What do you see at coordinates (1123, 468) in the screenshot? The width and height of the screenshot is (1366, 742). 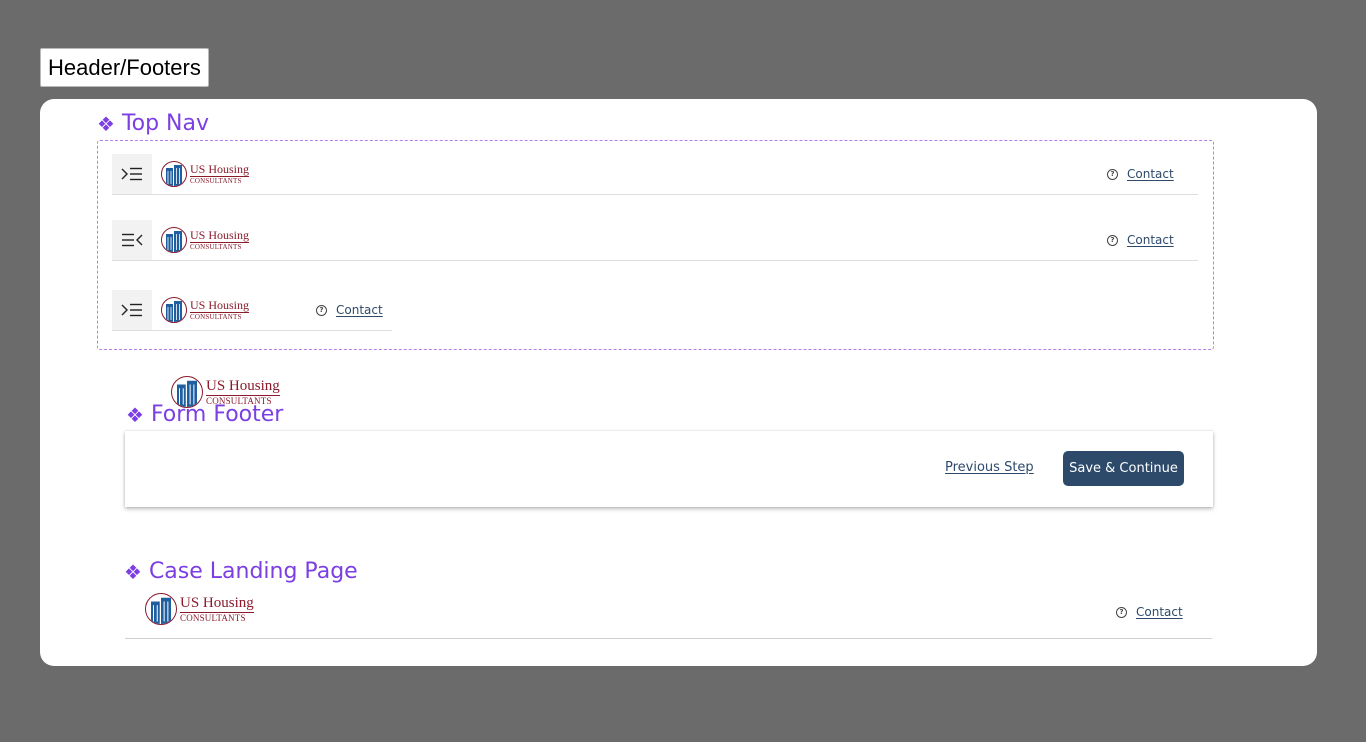 I see `save-continue-button: Save & Continue` at bounding box center [1123, 468].